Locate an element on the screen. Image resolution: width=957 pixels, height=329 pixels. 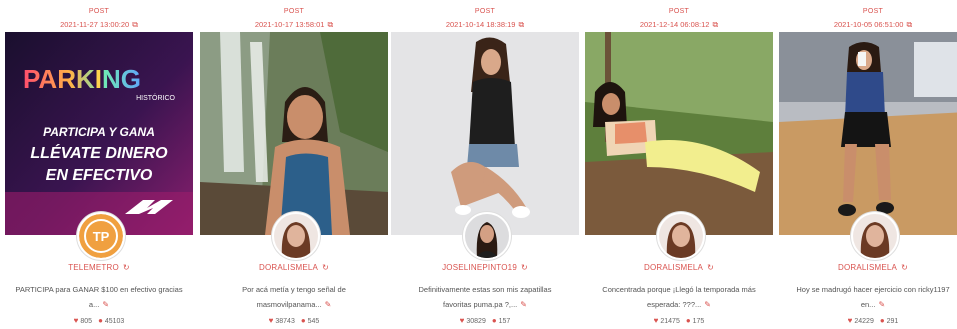
post-date-text: 2021-10-14 18:38:19 is located at coordinates (480, 24).